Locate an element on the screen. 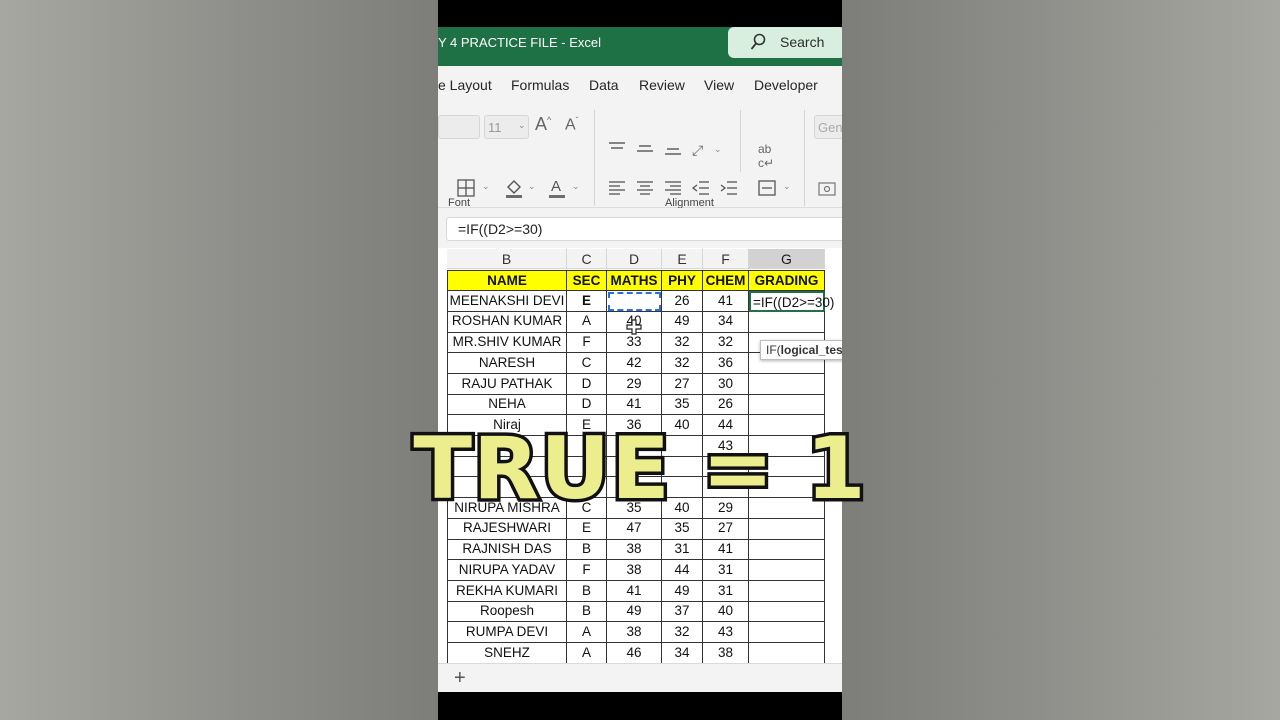  tab-page-layout: e Layout is located at coordinates (465, 85).